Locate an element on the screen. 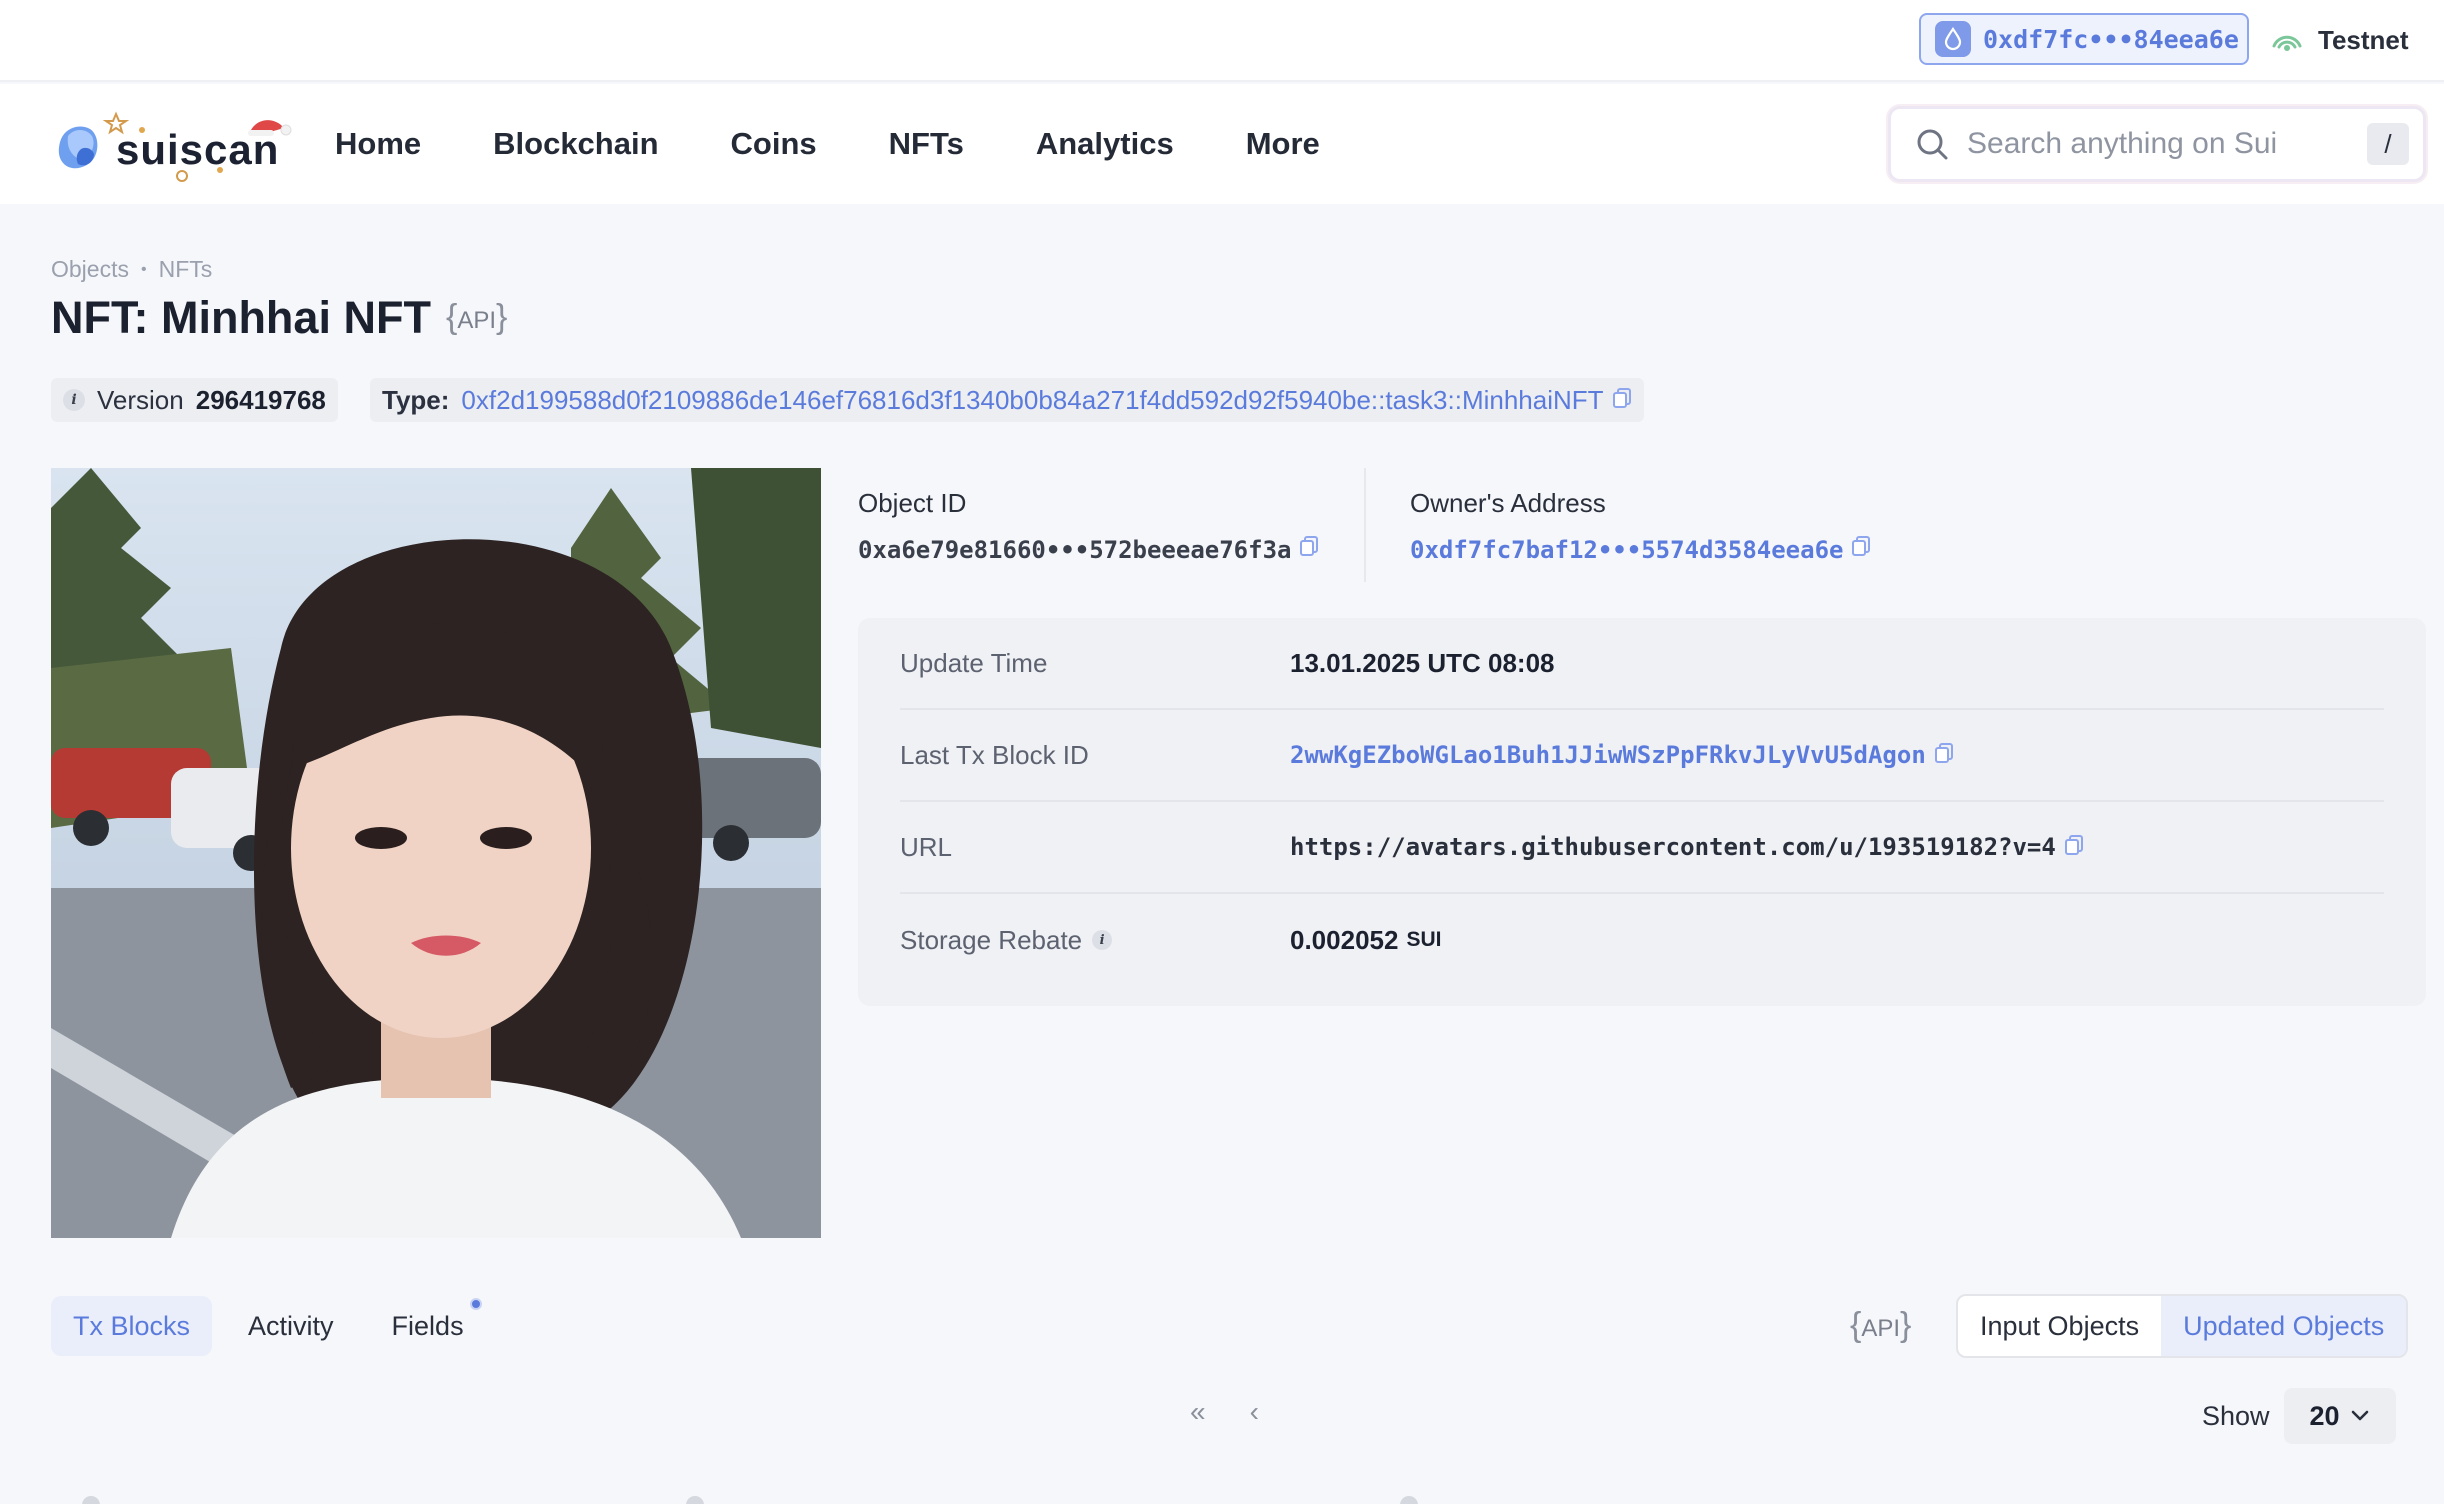  wallet-address: 0xdf7fc•••84eea6e is located at coordinates (2111, 39).